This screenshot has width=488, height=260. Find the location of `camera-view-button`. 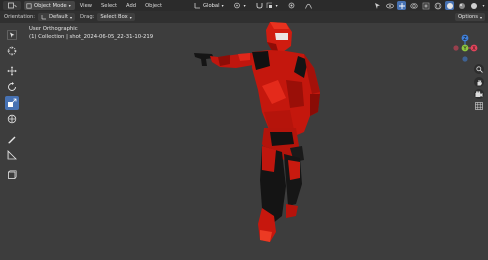

camera-view-button is located at coordinates (479, 94).